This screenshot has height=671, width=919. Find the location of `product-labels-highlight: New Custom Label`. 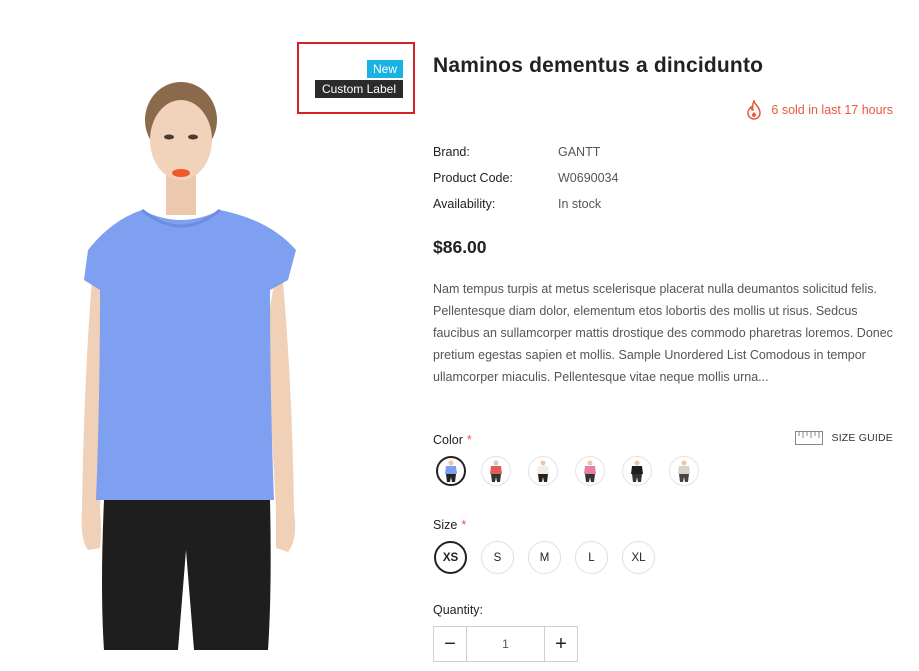

product-labels-highlight: New Custom Label is located at coordinates (356, 78).